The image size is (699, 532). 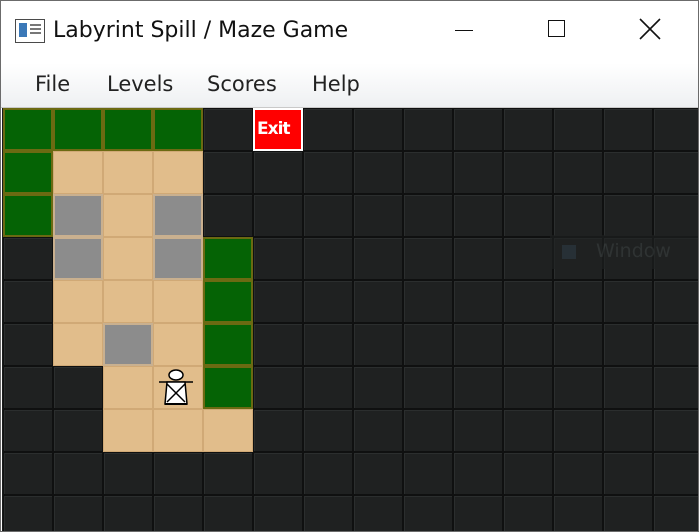 I want to click on minimize-button, so click(x=464, y=31).